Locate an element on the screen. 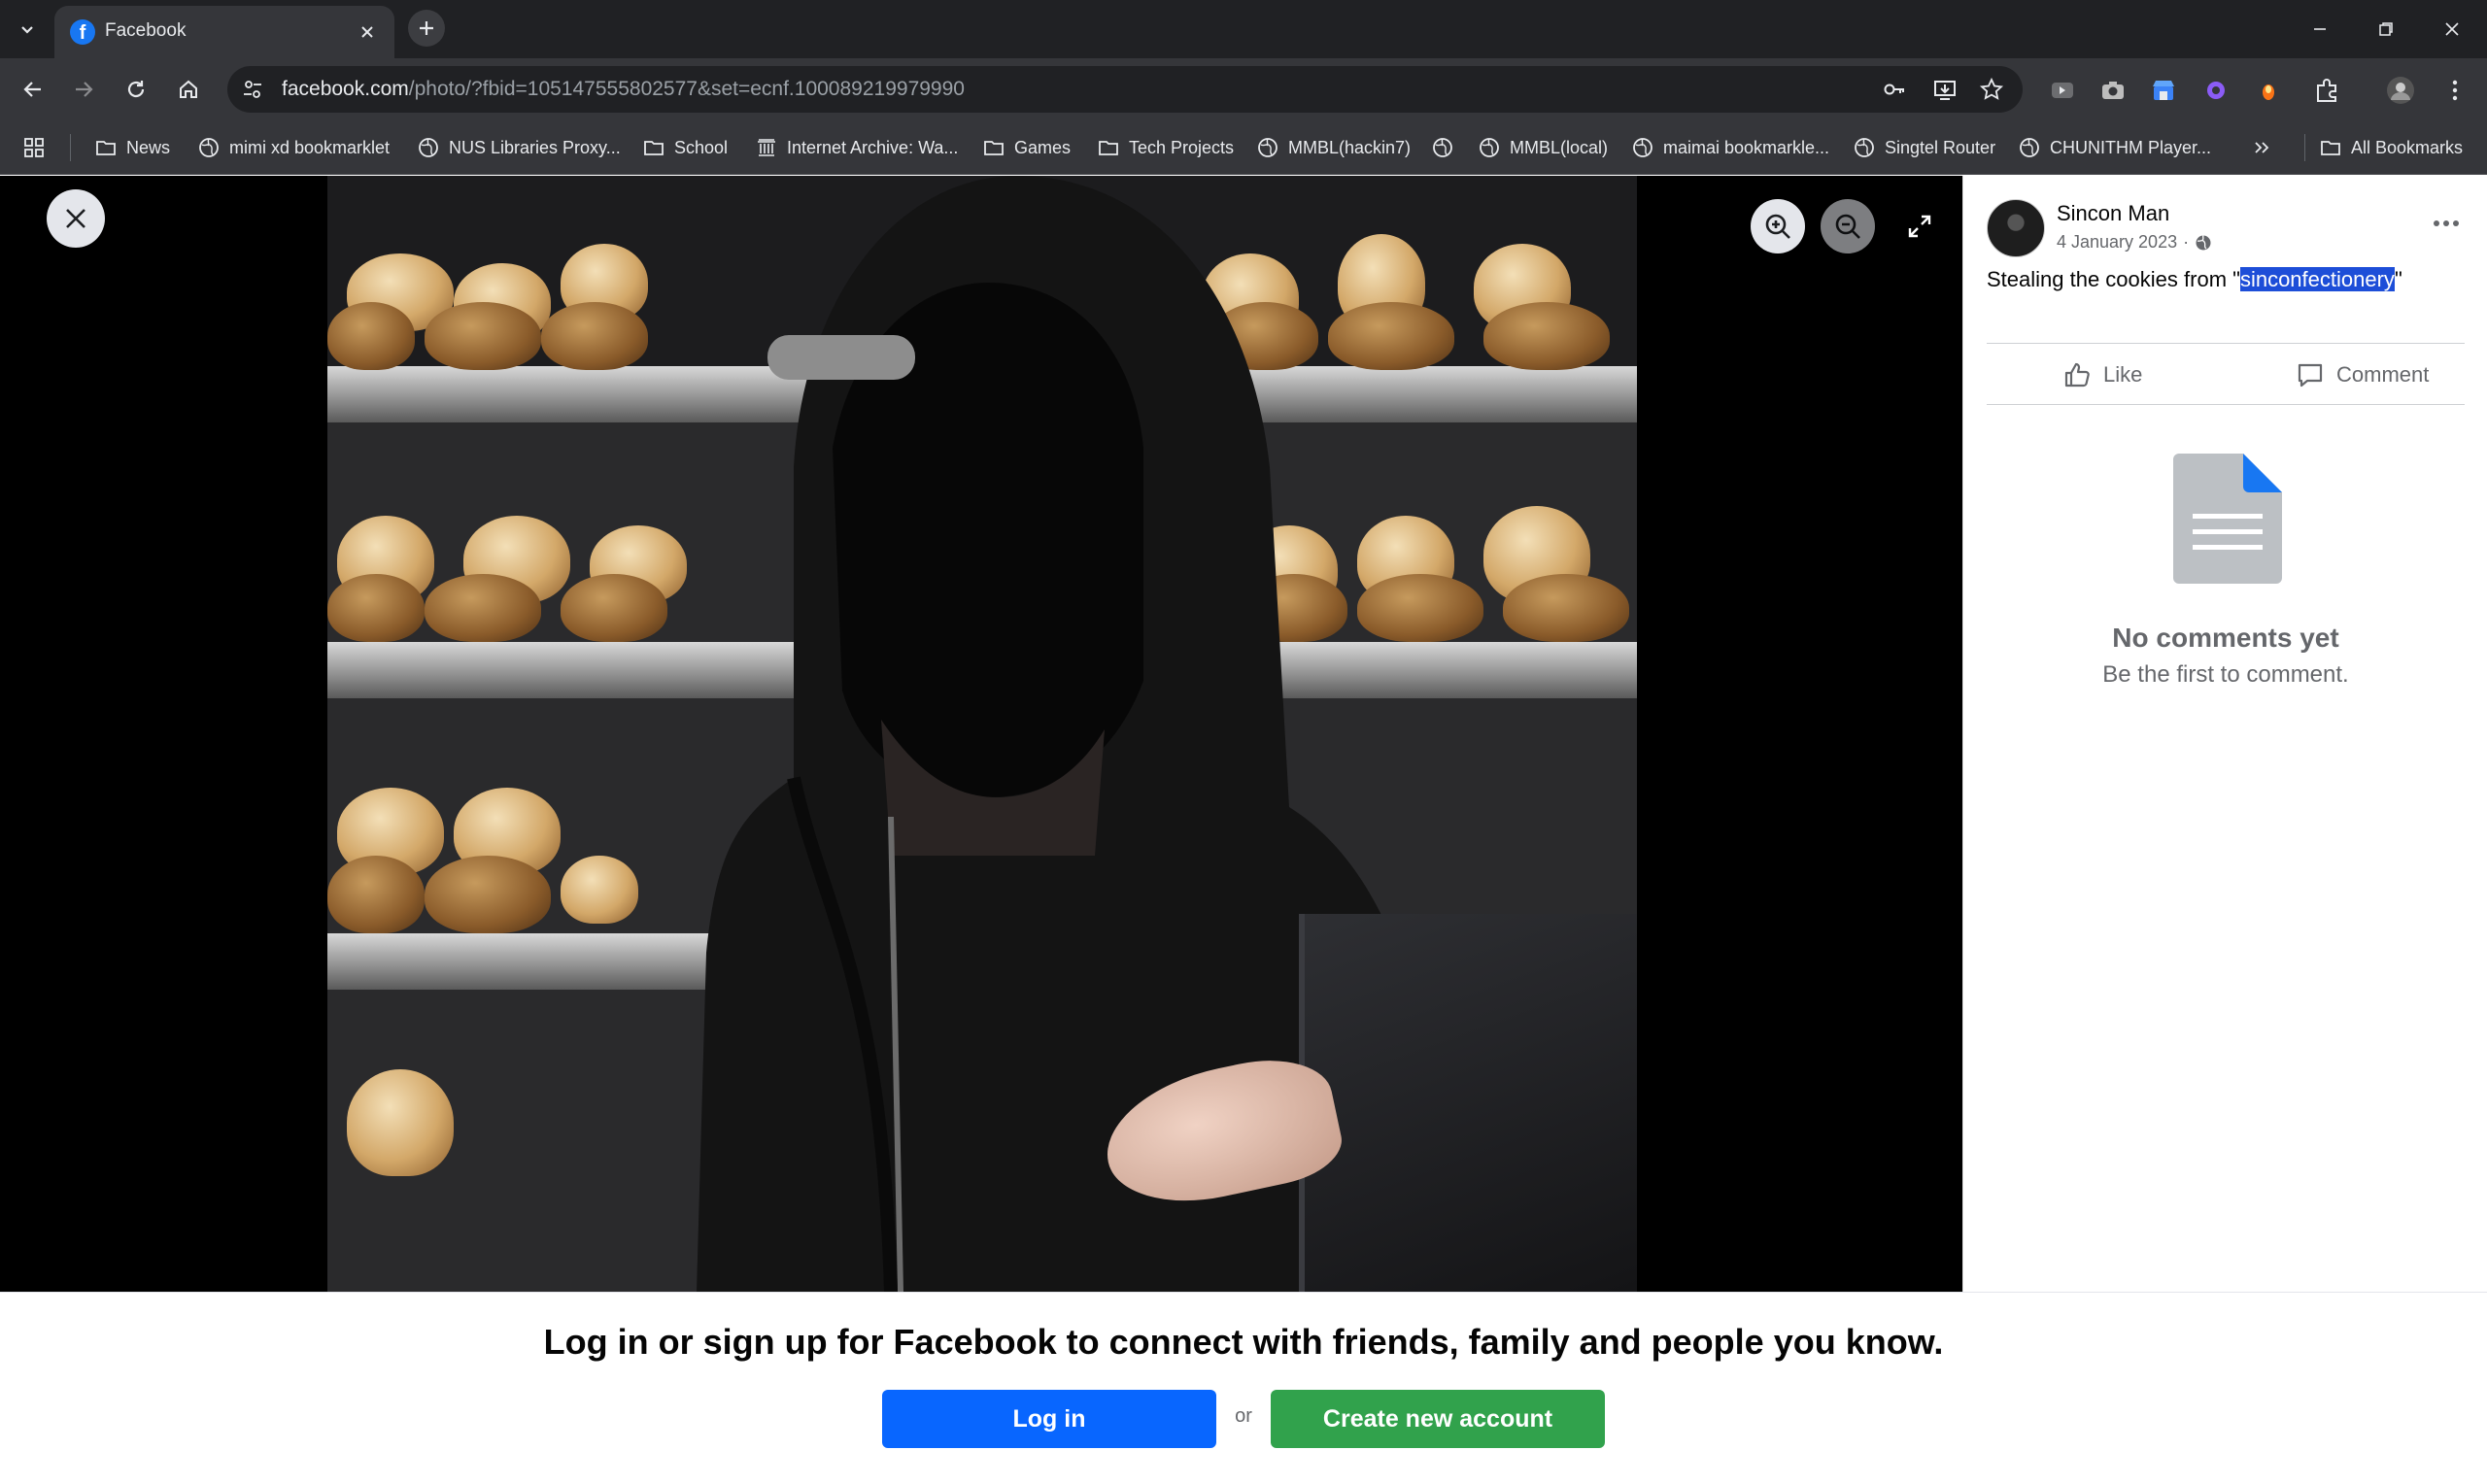  author-name: Sincon Man is located at coordinates (2113, 213).